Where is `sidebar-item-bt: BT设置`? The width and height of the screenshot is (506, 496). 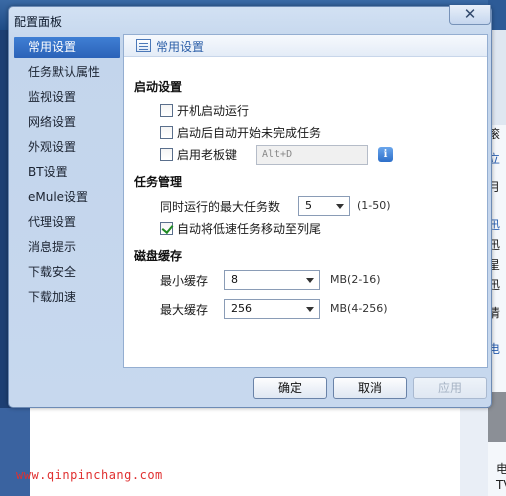
sidebar-item-bt: BT设置 is located at coordinates (67, 172).